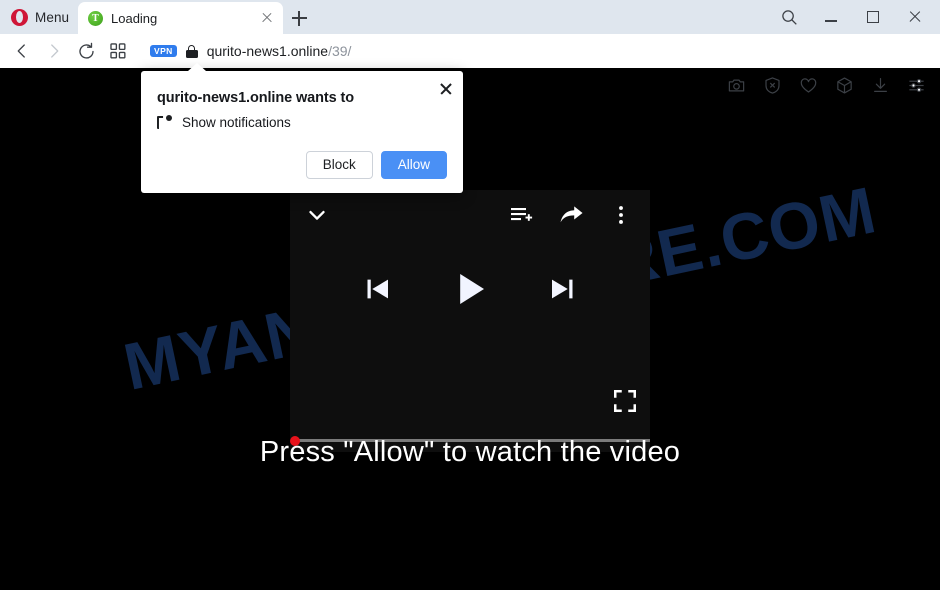 The width and height of the screenshot is (940, 590). What do you see at coordinates (772, 85) in the screenshot?
I see `ad-blocker-icon` at bounding box center [772, 85].